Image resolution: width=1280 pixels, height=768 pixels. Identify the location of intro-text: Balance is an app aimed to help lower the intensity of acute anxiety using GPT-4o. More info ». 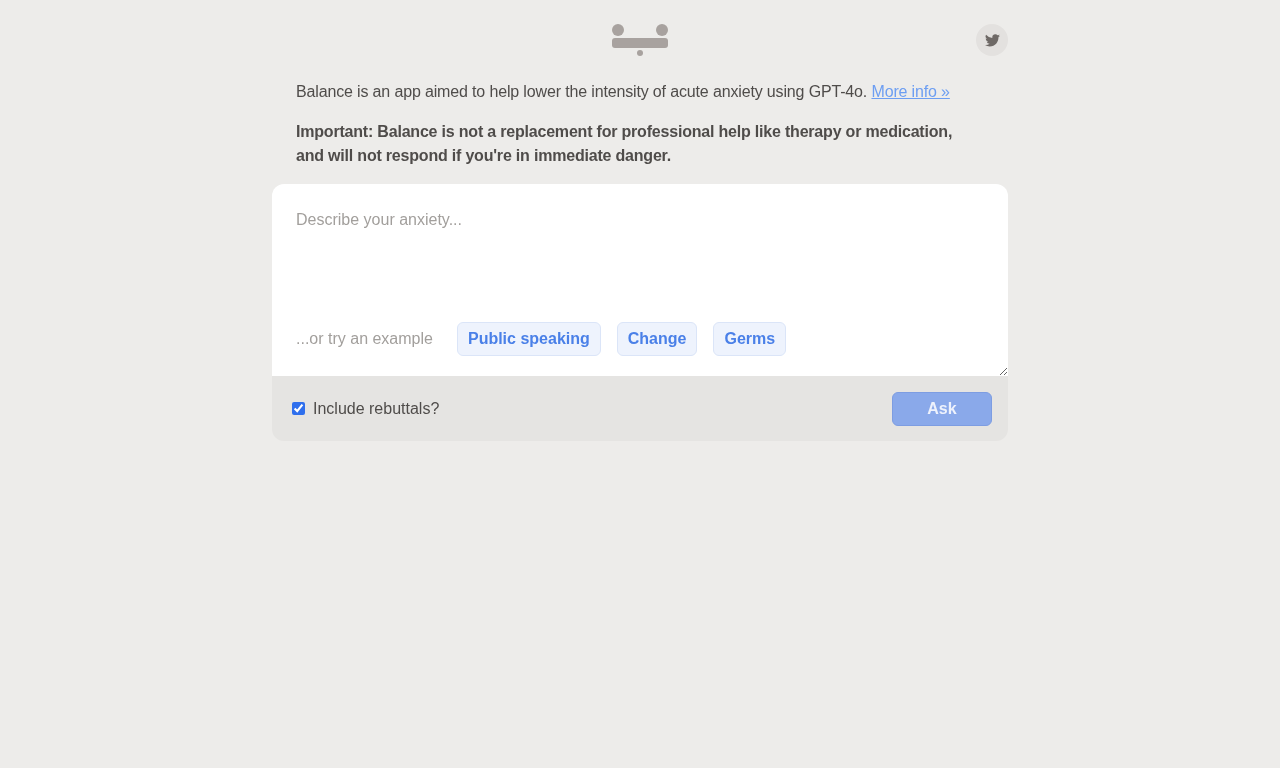
(623, 92).